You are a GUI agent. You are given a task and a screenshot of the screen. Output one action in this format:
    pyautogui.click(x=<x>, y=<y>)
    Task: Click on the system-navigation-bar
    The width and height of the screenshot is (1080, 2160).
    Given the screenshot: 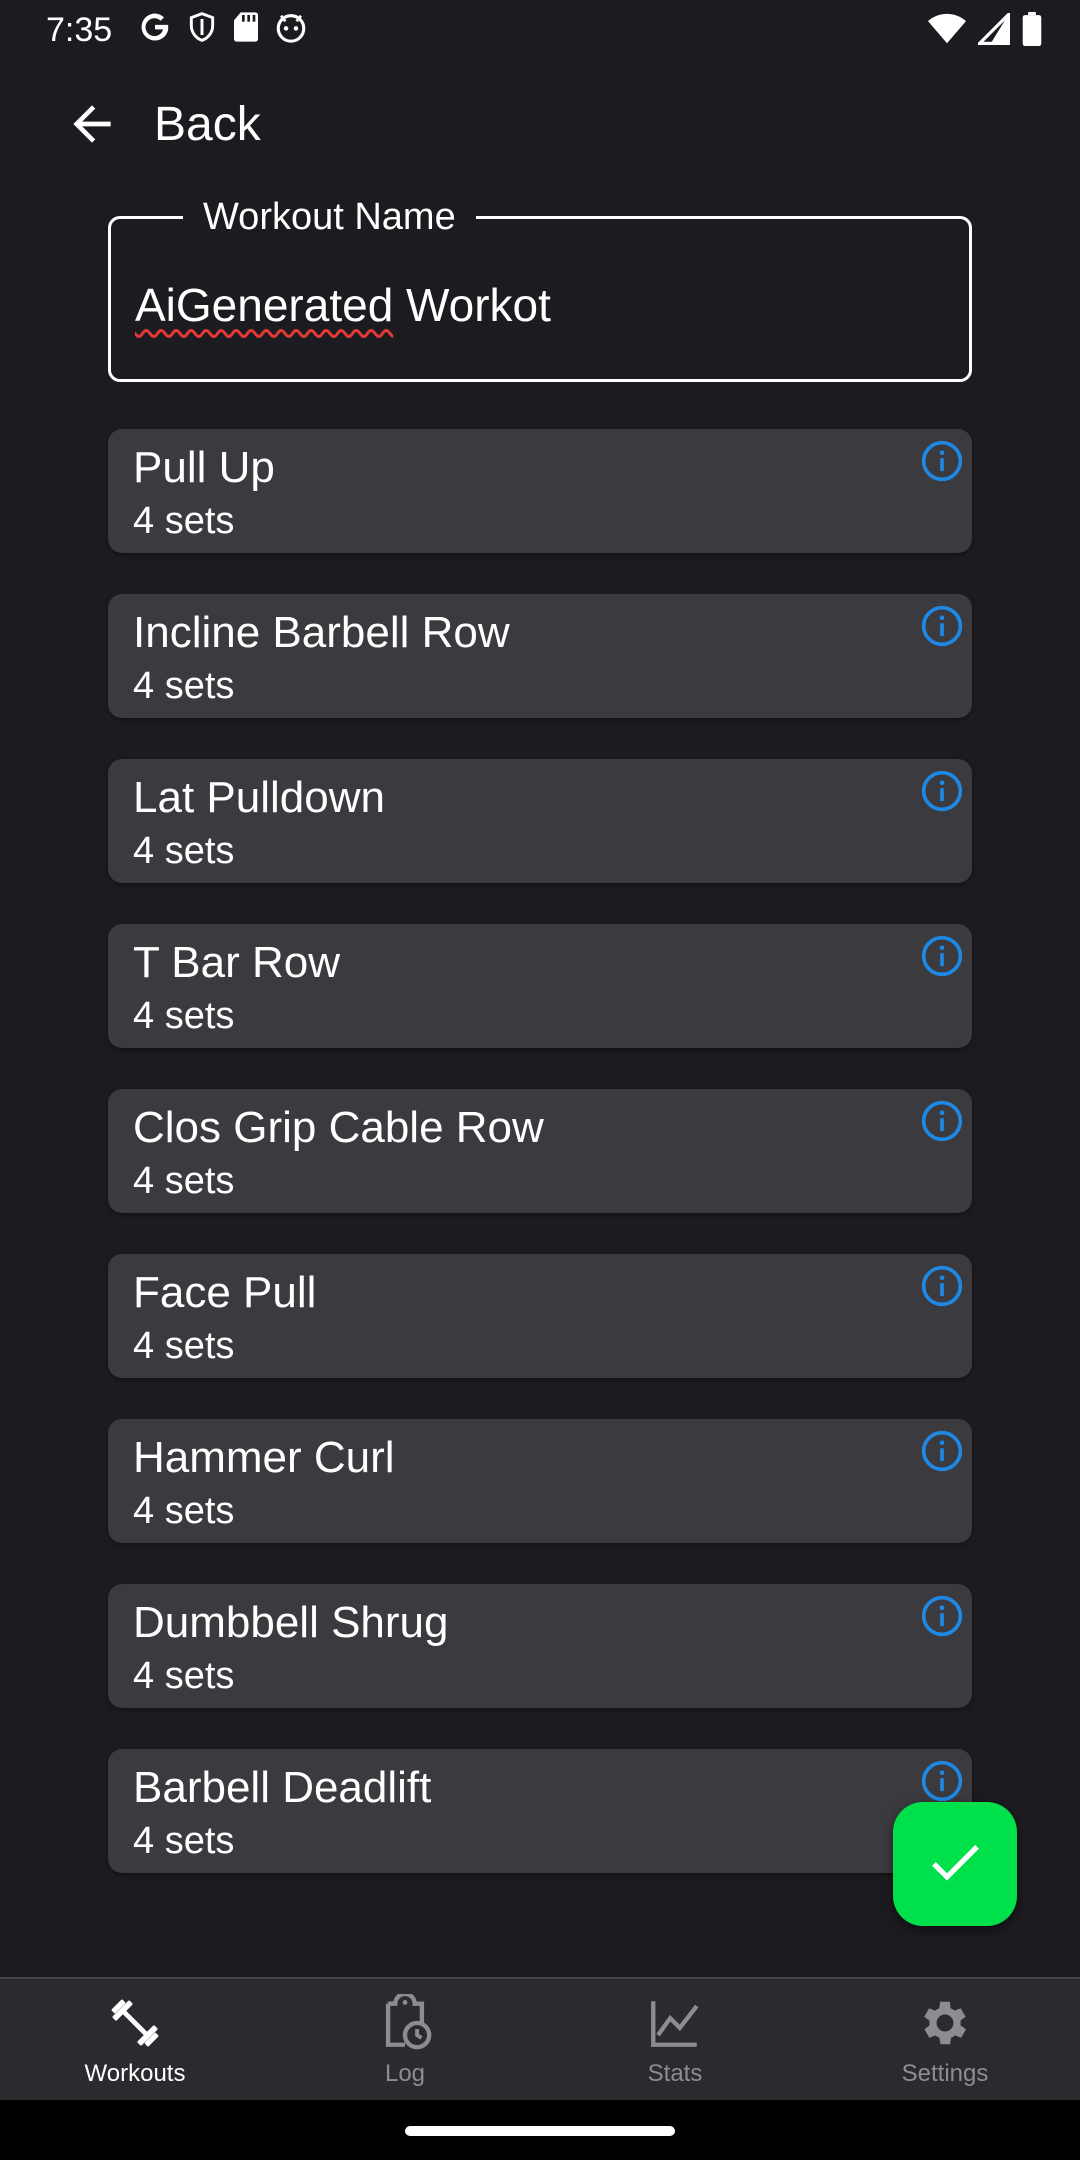 What is the action you would take?
    pyautogui.click(x=540, y=2130)
    